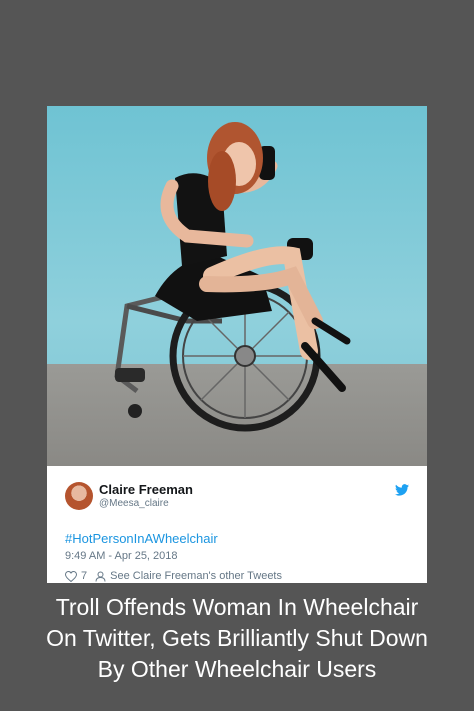 Image resolution: width=474 pixels, height=711 pixels. What do you see at coordinates (121, 556) in the screenshot?
I see `tweet-timestamp: 9:49 AM - Apr 25, 2018` at bounding box center [121, 556].